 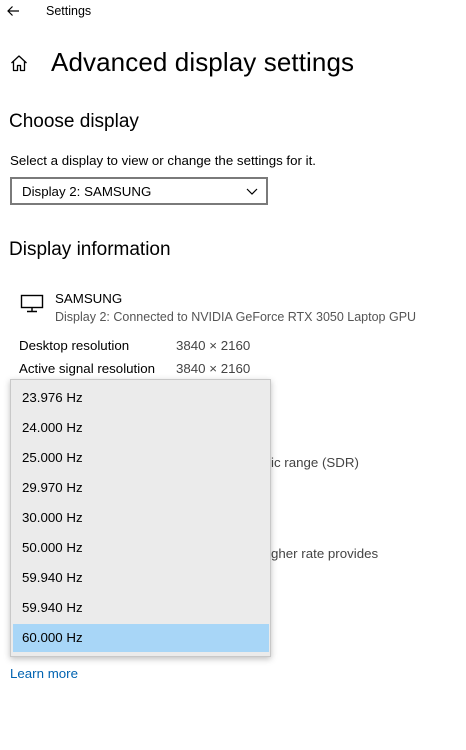 I want to click on back-arrow-icon, so click(x=13, y=11).